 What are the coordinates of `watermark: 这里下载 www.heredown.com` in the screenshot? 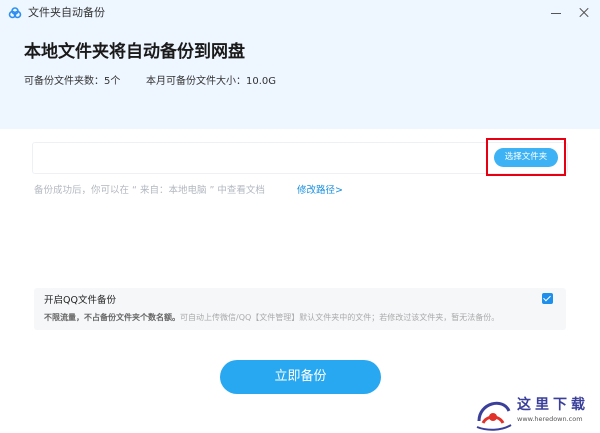 It's located at (535, 413).